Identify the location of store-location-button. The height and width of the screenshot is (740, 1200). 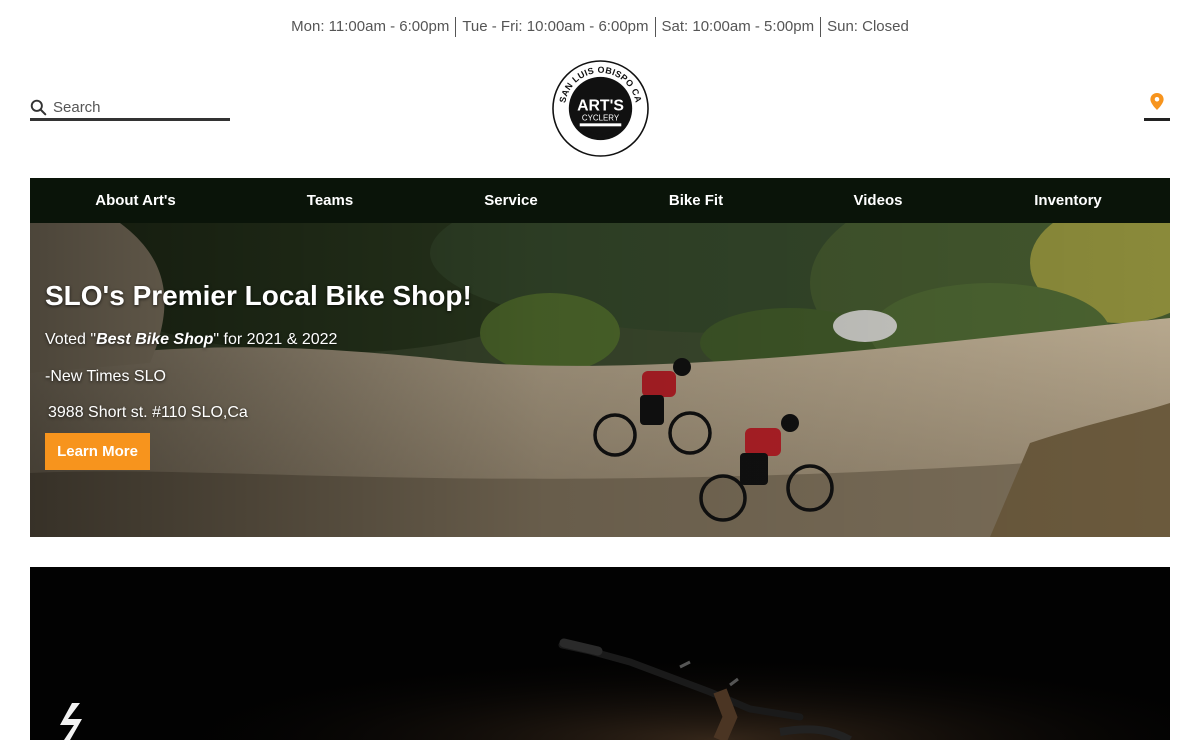
(1157, 107).